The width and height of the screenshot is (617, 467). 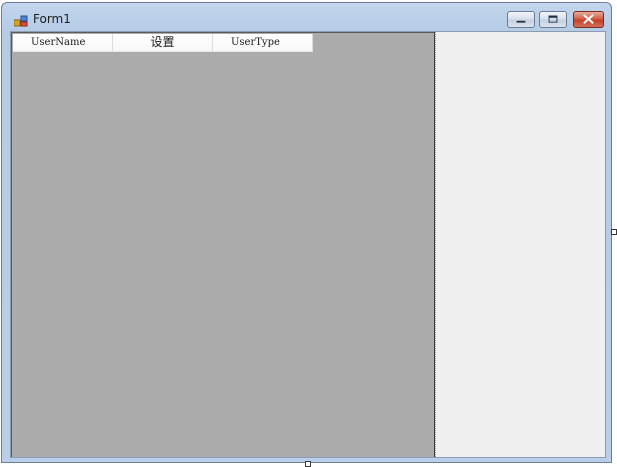 What do you see at coordinates (614, 232) in the screenshot?
I see `resize-handle-right` at bounding box center [614, 232].